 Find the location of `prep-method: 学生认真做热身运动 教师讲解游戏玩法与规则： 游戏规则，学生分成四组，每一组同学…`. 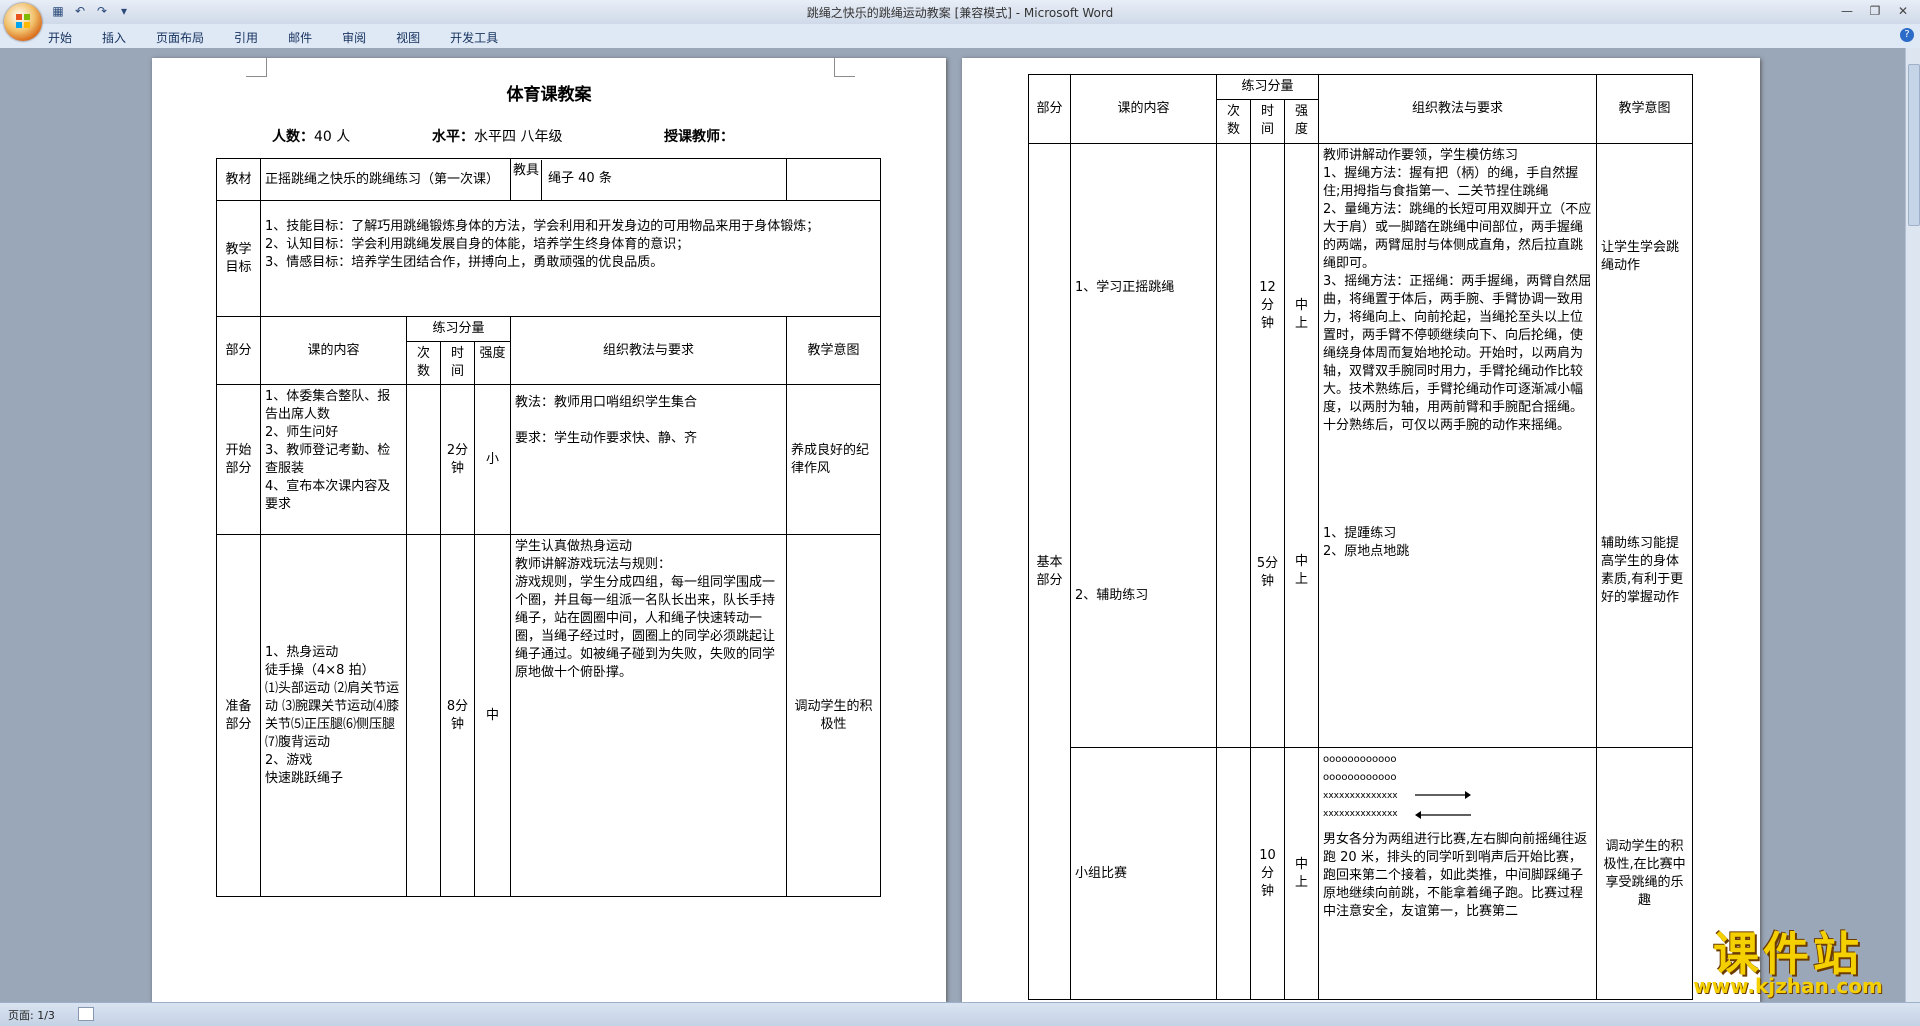

prep-method: 学生认真做热身运动 教师讲解游戏玩法与规则： 游戏规则，学生分成四组，每一组同学… is located at coordinates (649, 715).